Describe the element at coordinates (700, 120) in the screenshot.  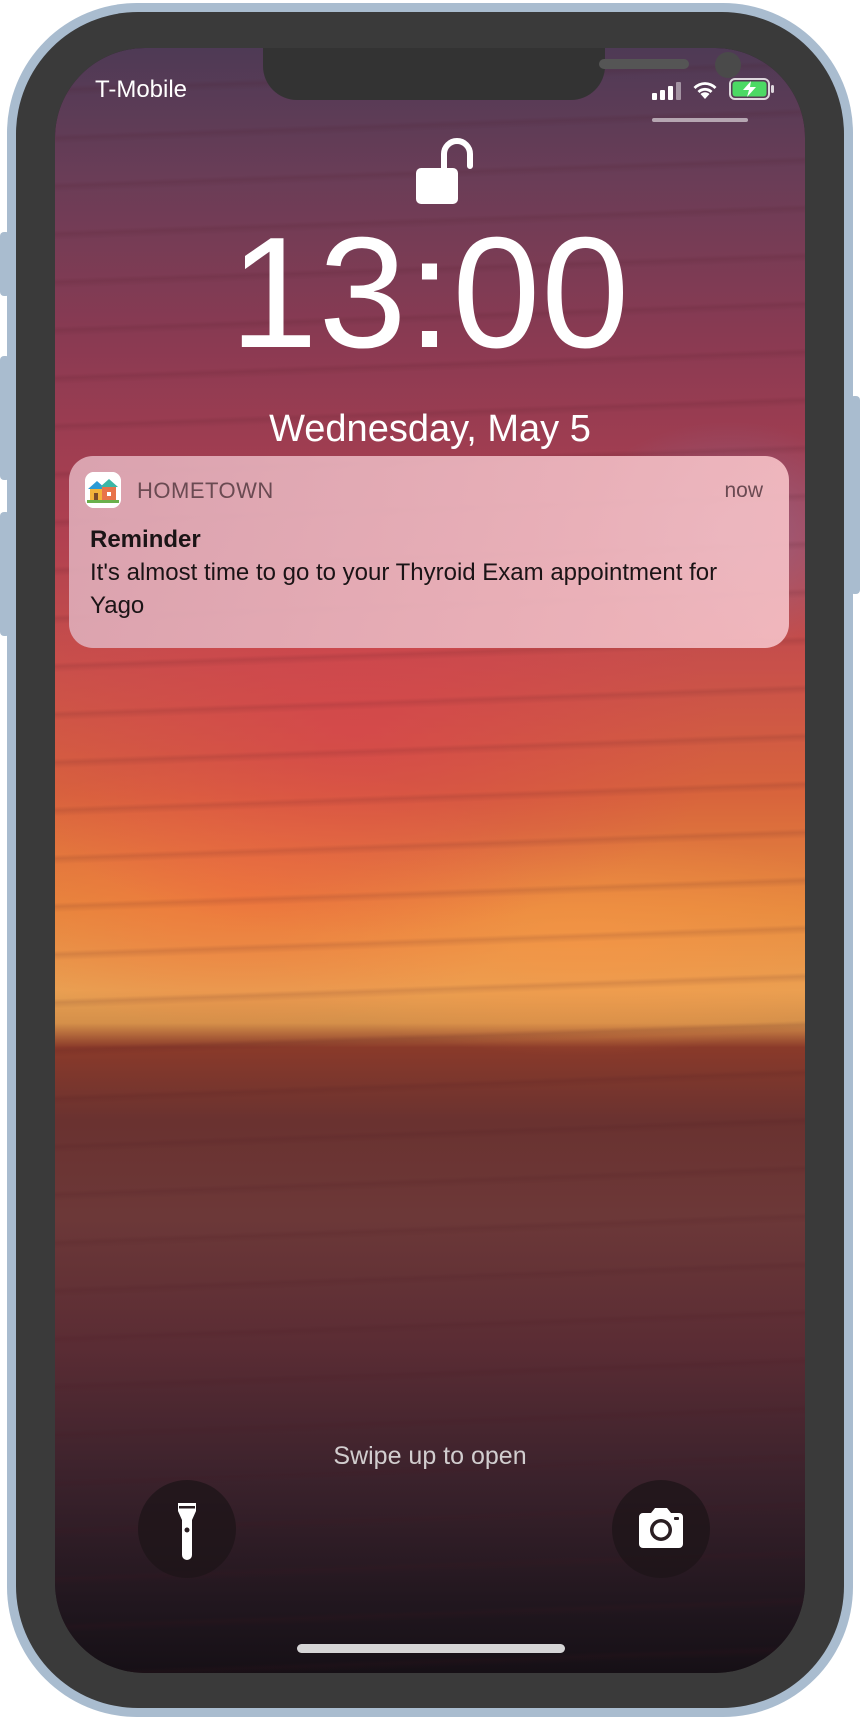
I see `control-center-indicator` at that location.